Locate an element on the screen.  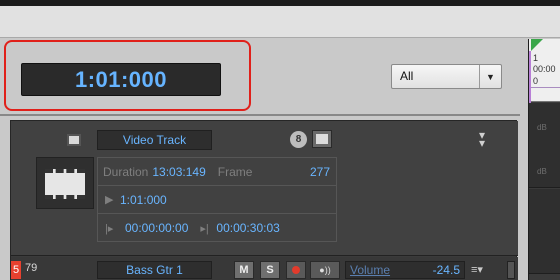
track-number-secondary: 79 is located at coordinates (31, 268).